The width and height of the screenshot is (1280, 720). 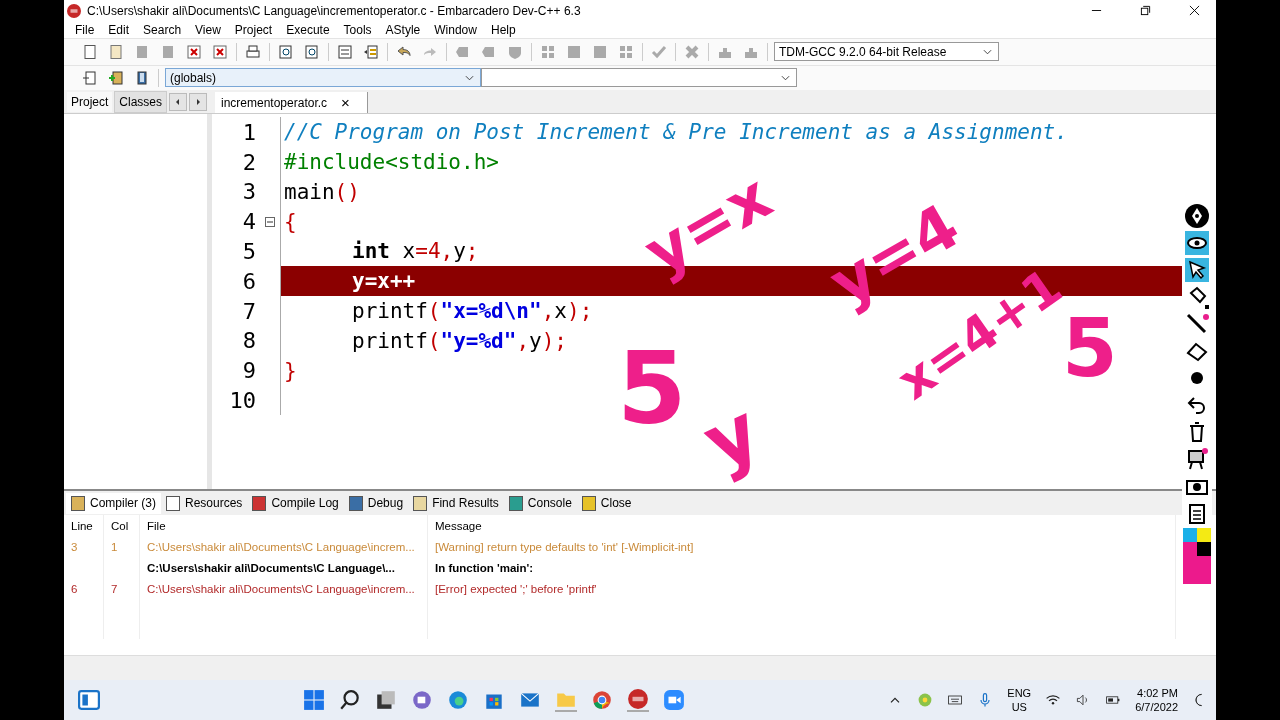 What do you see at coordinates (456, 29) in the screenshot?
I see `menu-item: Window` at bounding box center [456, 29].